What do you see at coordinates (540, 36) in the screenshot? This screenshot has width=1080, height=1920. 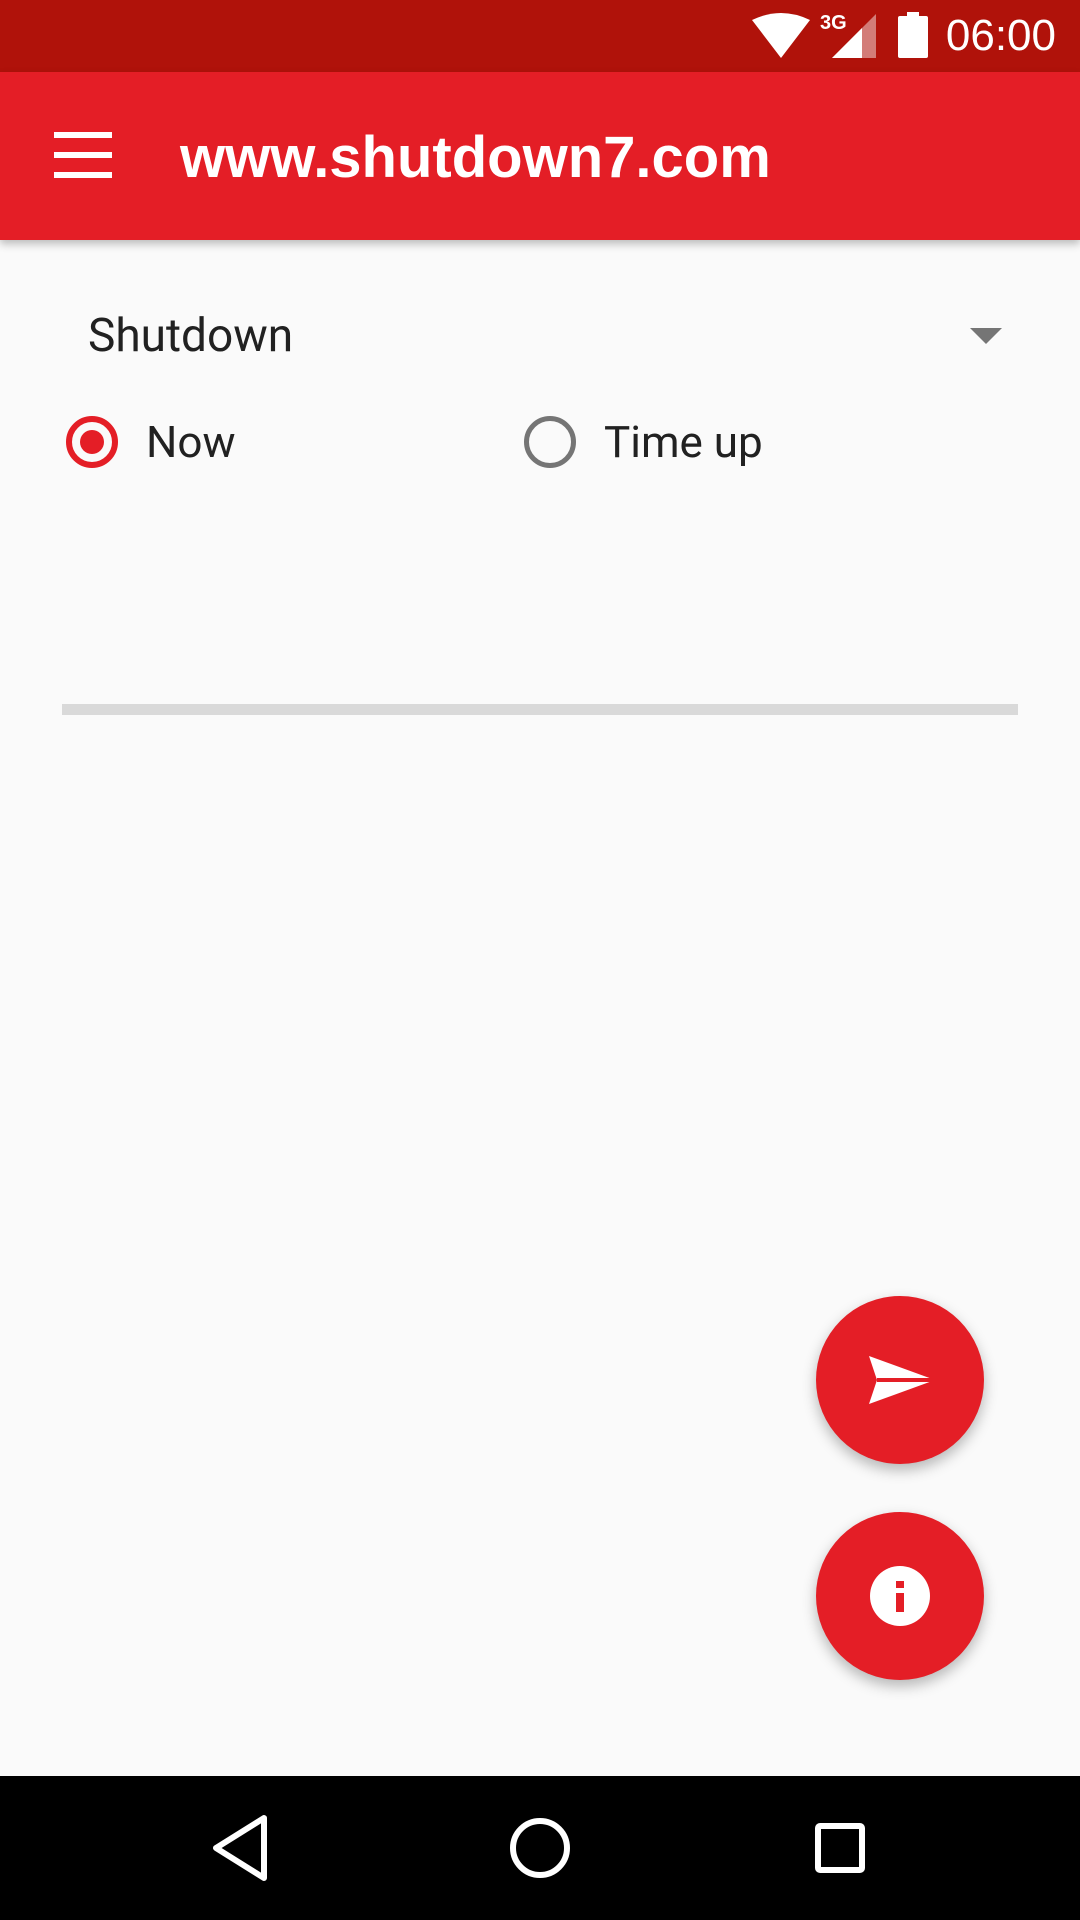 I see `status-bar: 3G 06:00` at bounding box center [540, 36].